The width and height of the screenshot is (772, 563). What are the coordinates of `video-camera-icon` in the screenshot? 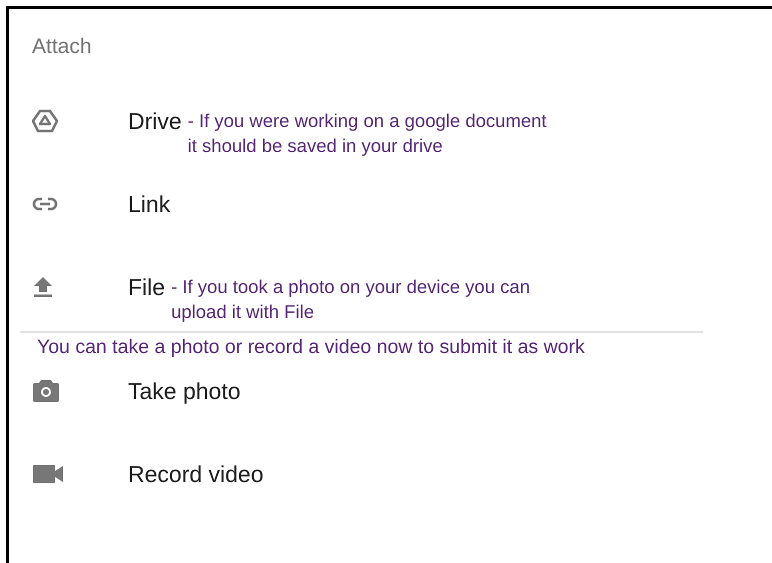 It's located at (48, 474).